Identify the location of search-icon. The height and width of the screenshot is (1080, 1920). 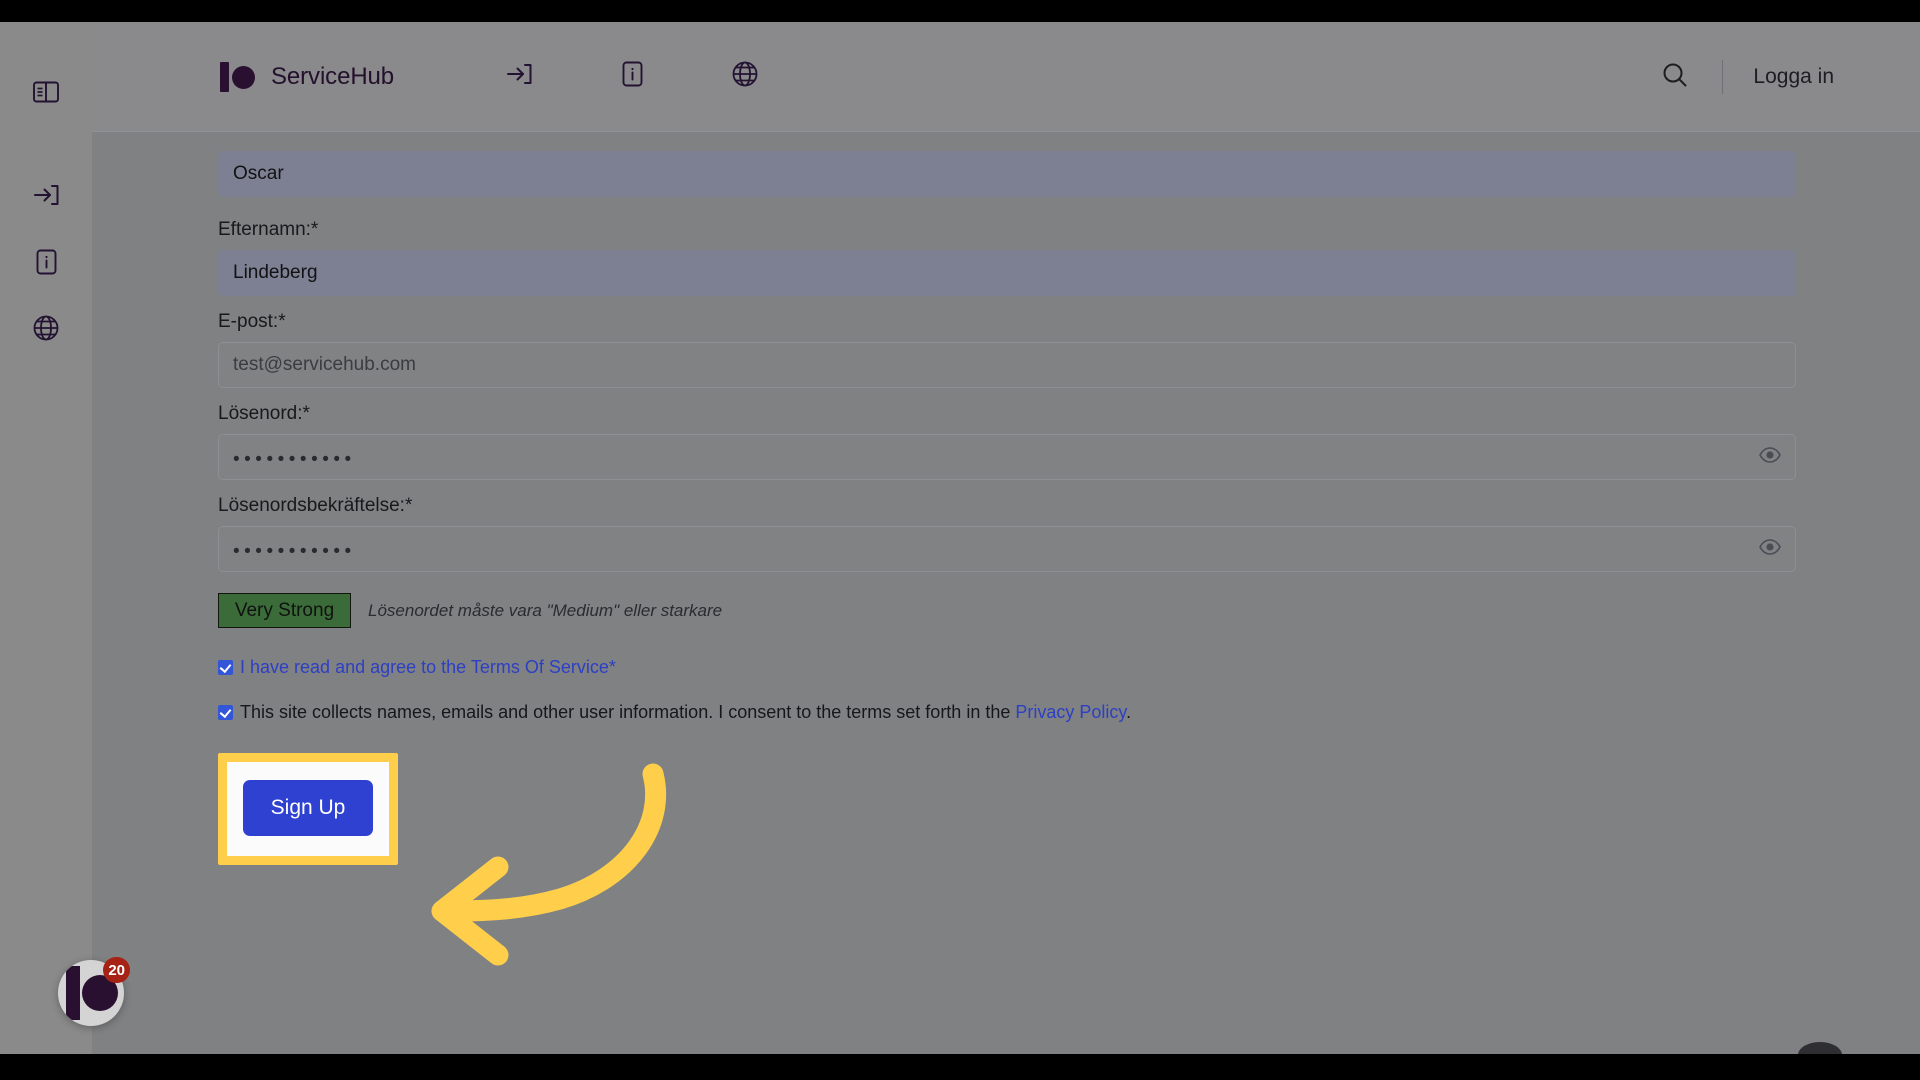
(1675, 77).